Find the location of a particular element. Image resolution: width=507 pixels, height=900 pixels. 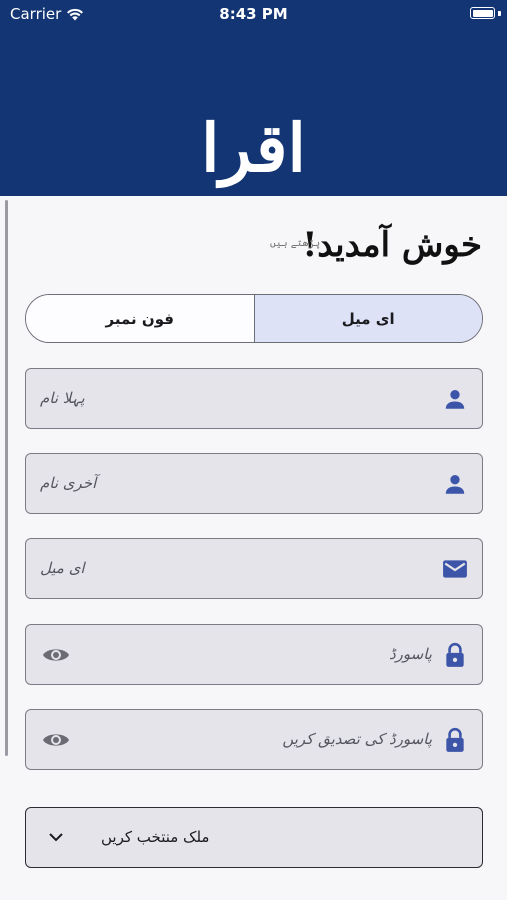

welcome-title: خوش آمدید! is located at coordinates (392, 245).